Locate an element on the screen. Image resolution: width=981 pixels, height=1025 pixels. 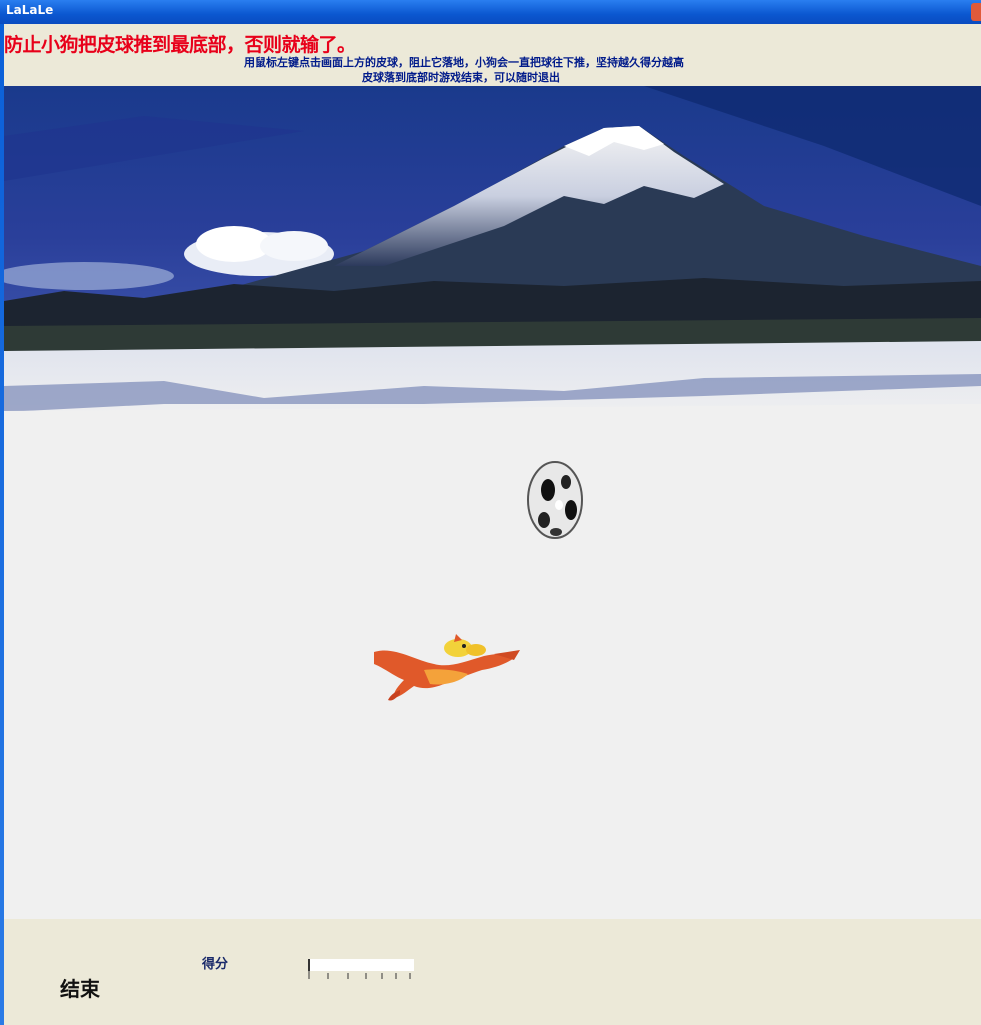
instruction-line-1: 用鼠标左键点击画面上方的皮球，阻止它落地，小狗会一直把球往下推，坚持越久得分越高 is located at coordinates (464, 62).